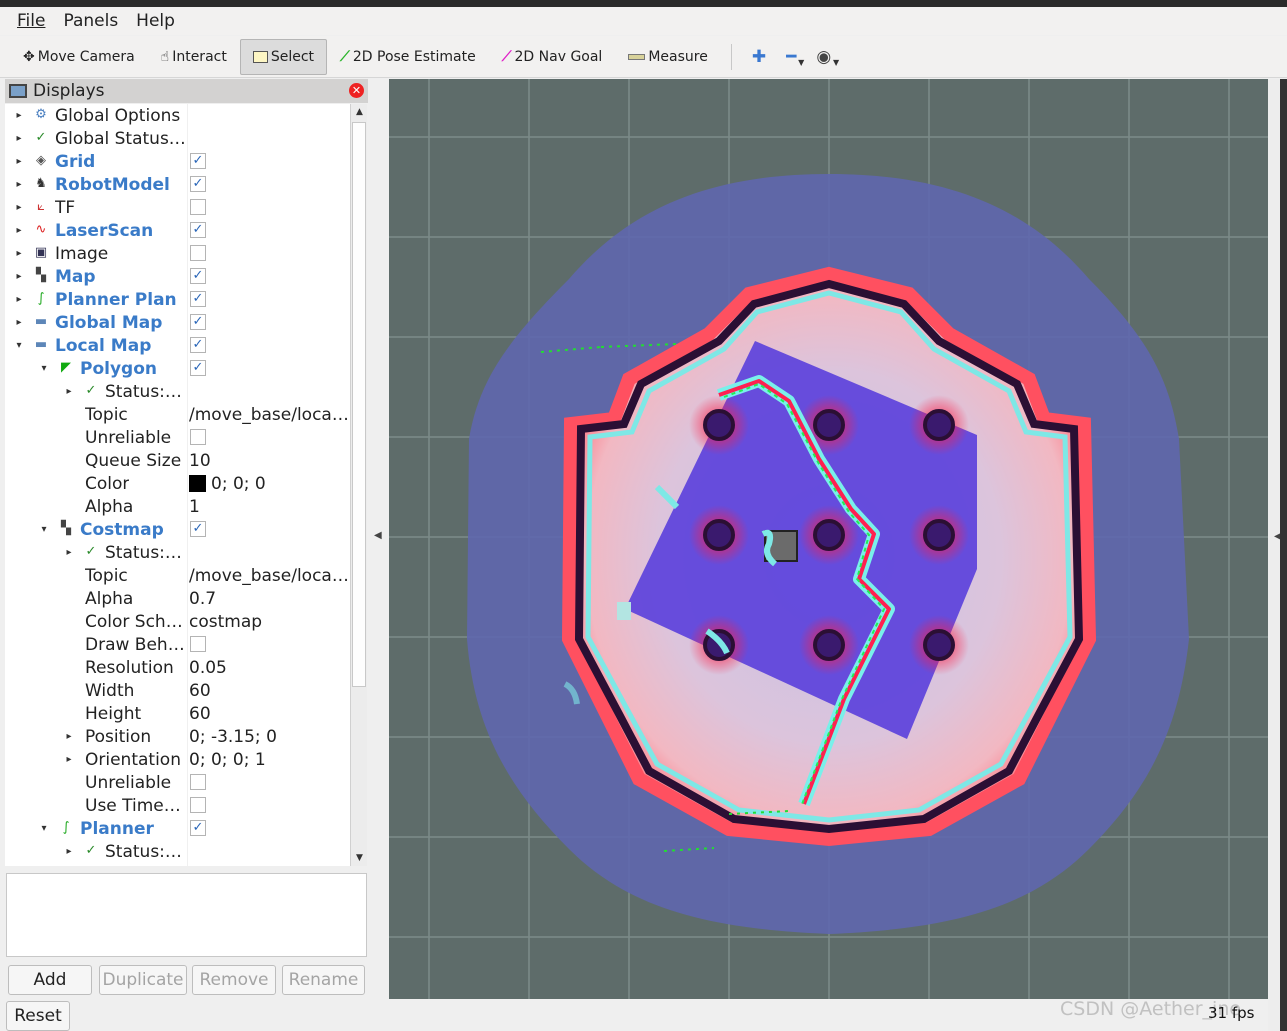 The image size is (1287, 1031). Describe the element at coordinates (359, 404) in the screenshot. I see `scroll-thumb` at that location.